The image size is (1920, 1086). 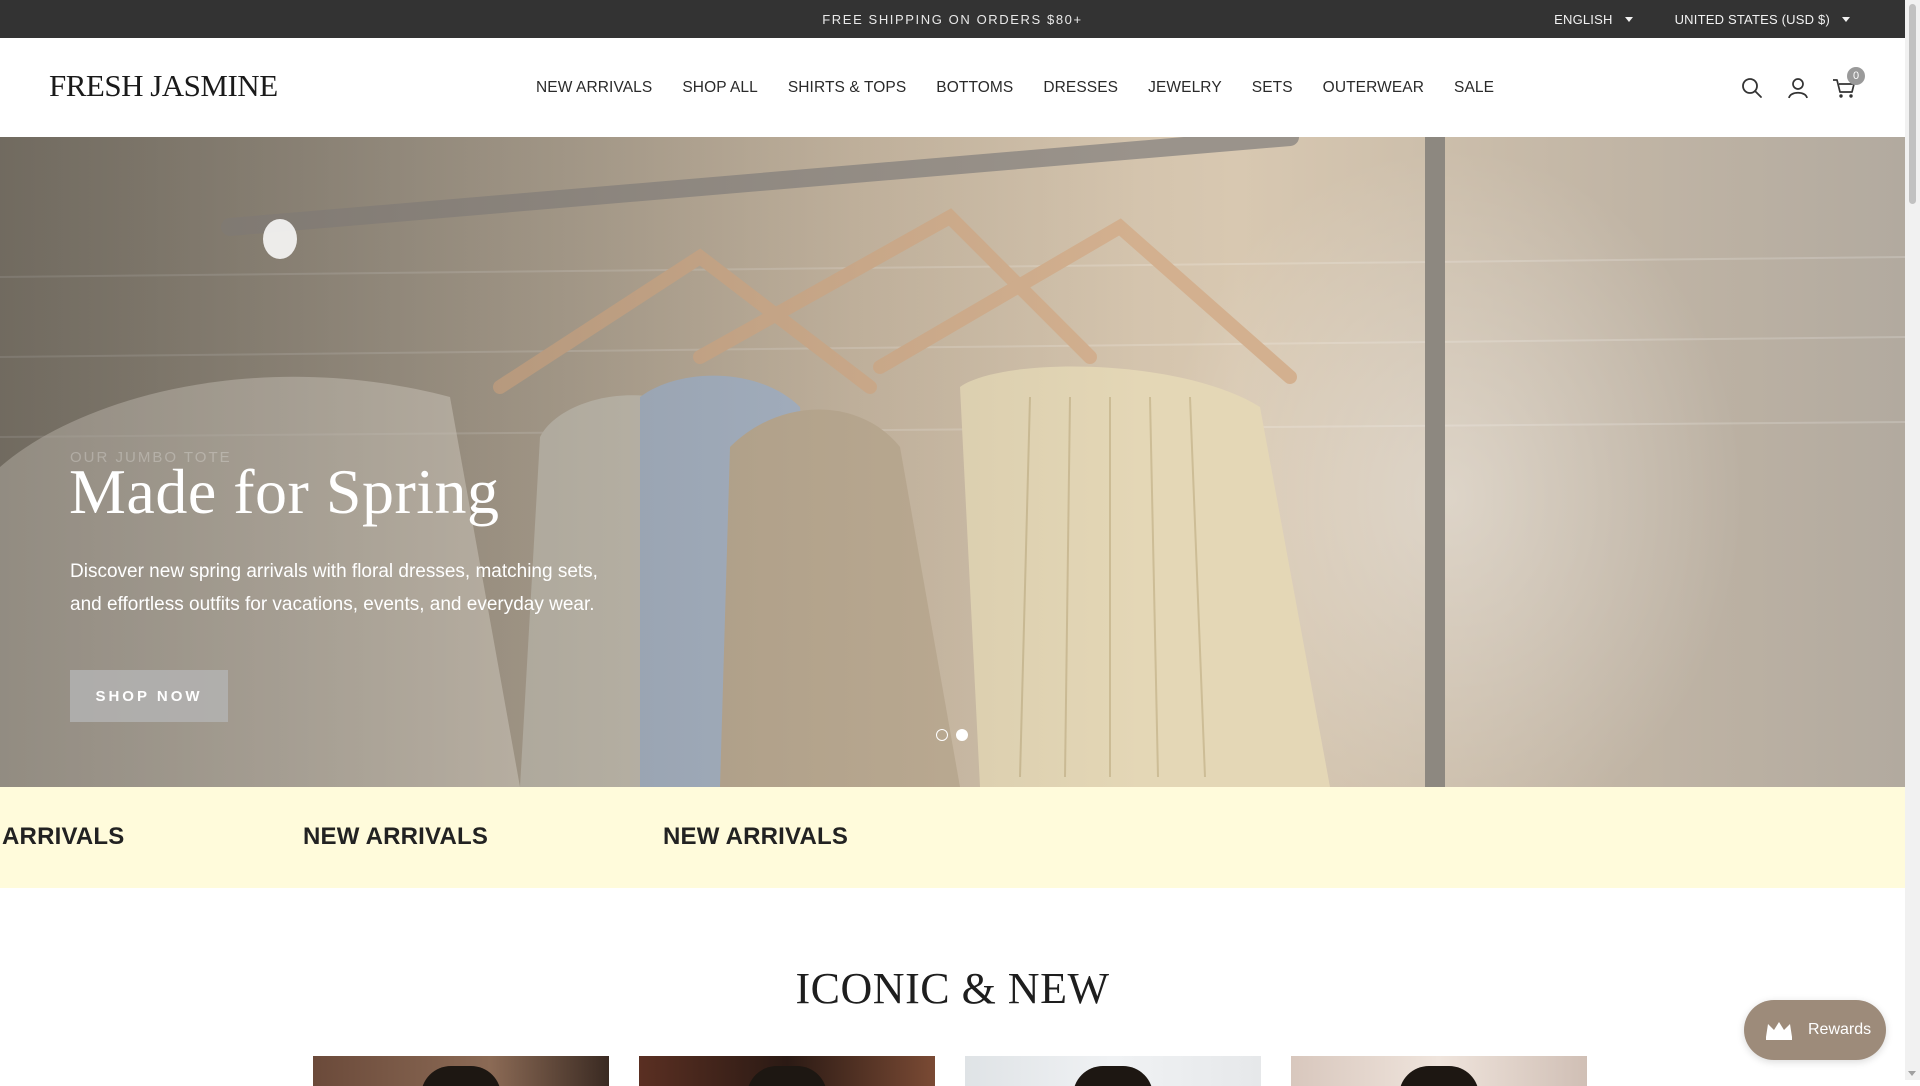 I want to click on country-label: UNITED STATES (USD $), so click(x=1752, y=19).